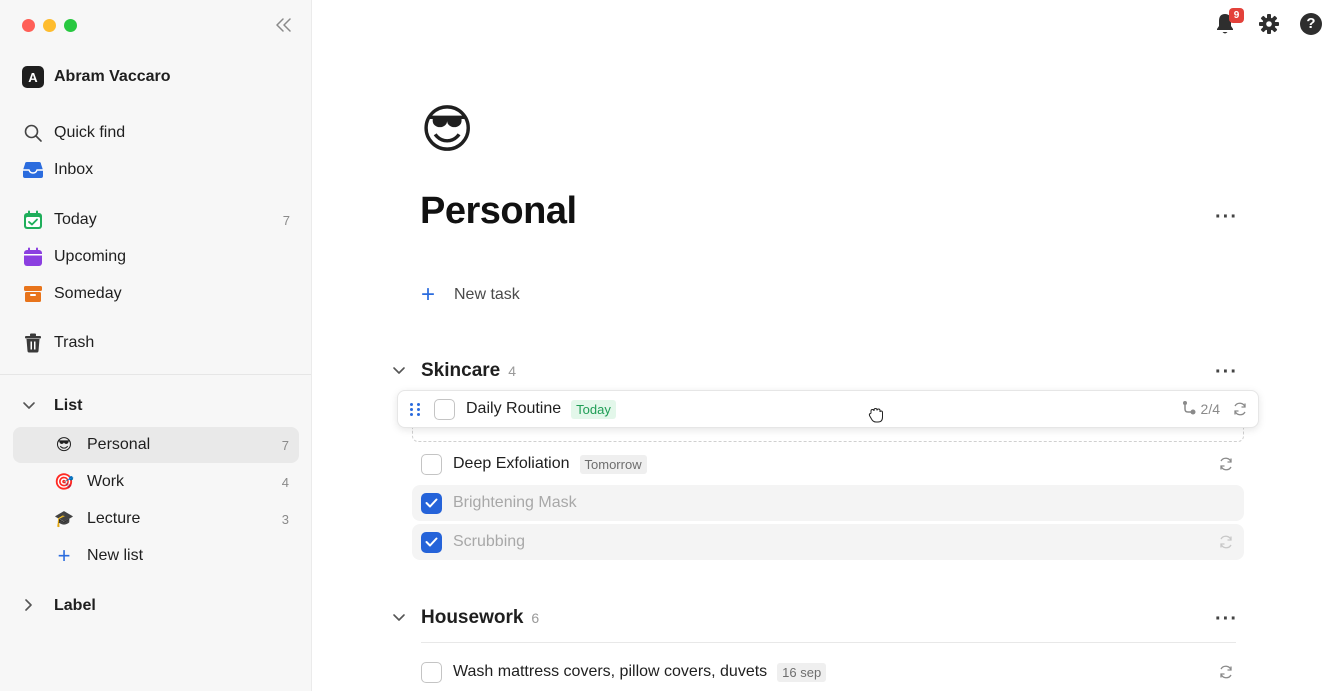 This screenshot has width=1344, height=691. What do you see at coordinates (447, 130) in the screenshot?
I see `page-emoji: 😎` at bounding box center [447, 130].